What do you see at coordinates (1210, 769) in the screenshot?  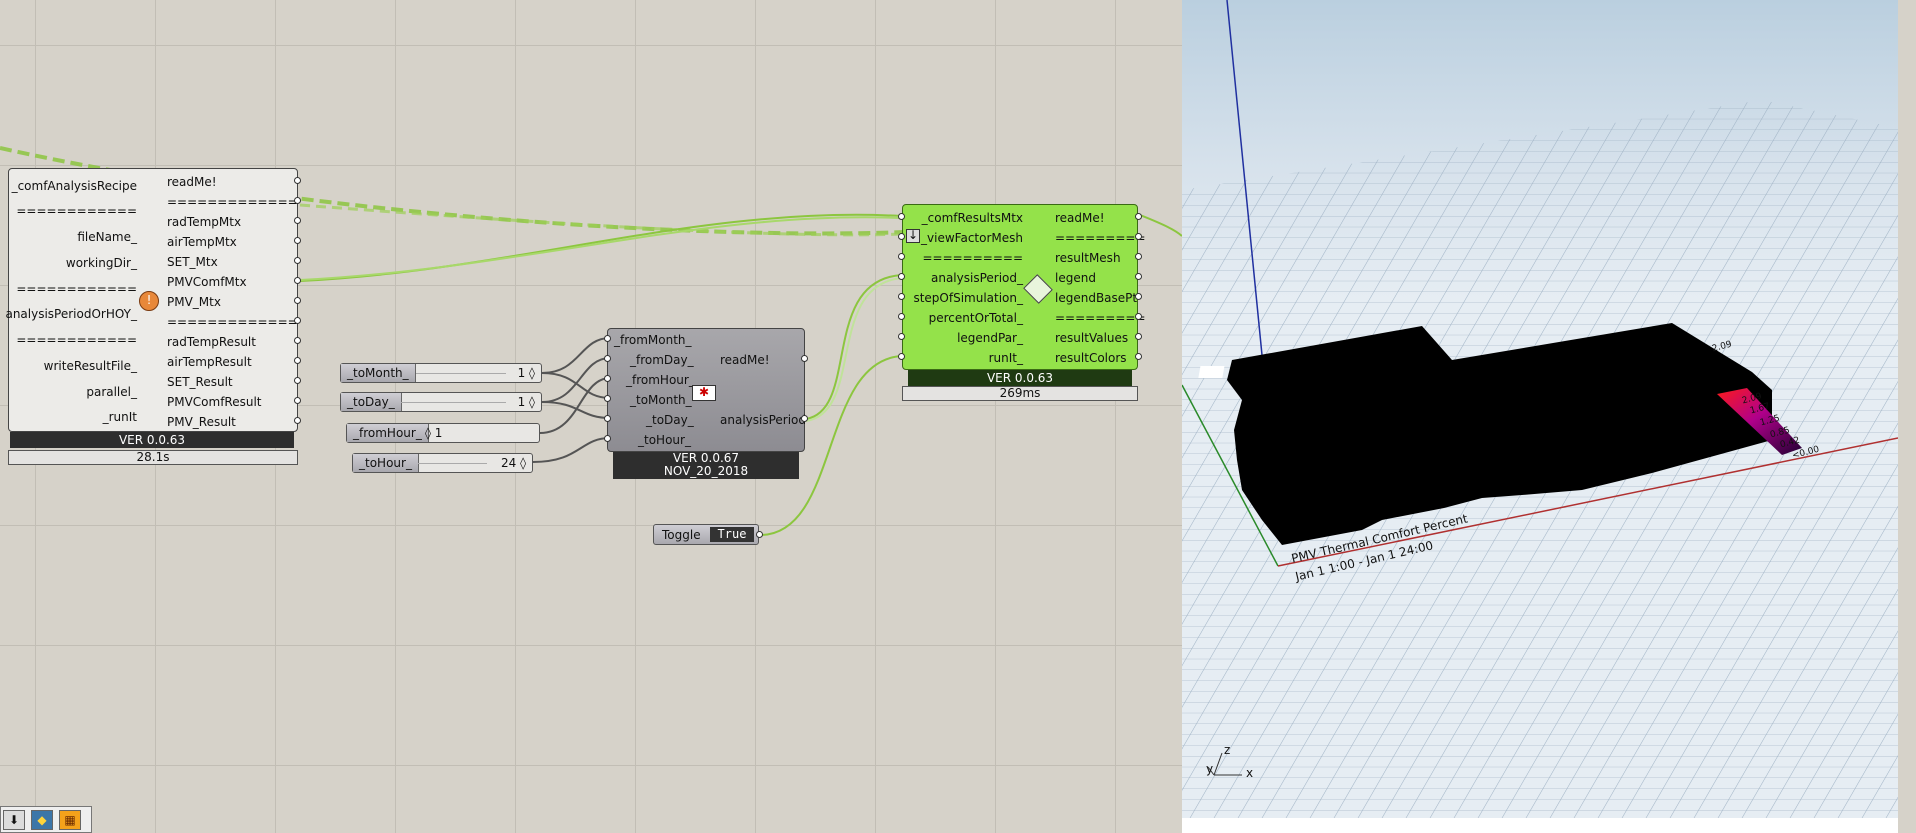 I see `axis-gizmo-y: y` at bounding box center [1210, 769].